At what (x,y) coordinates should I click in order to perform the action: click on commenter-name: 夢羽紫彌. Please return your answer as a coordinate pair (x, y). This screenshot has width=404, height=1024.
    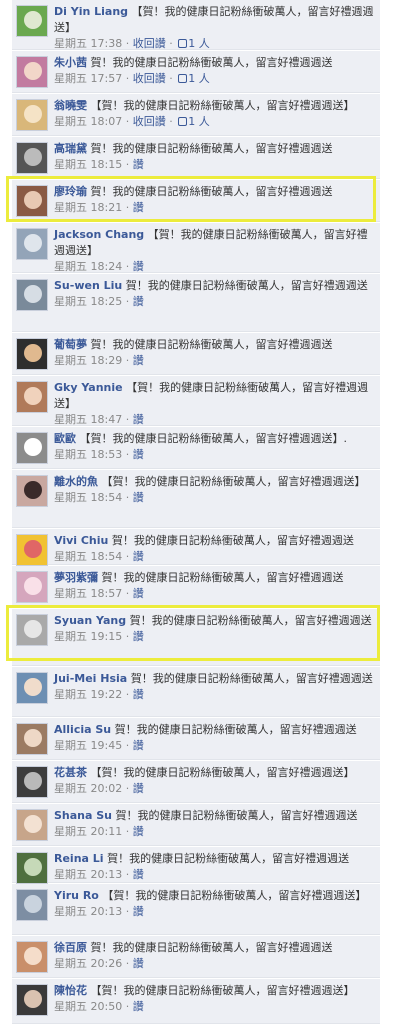
    Looking at the image, I should click on (76, 577).